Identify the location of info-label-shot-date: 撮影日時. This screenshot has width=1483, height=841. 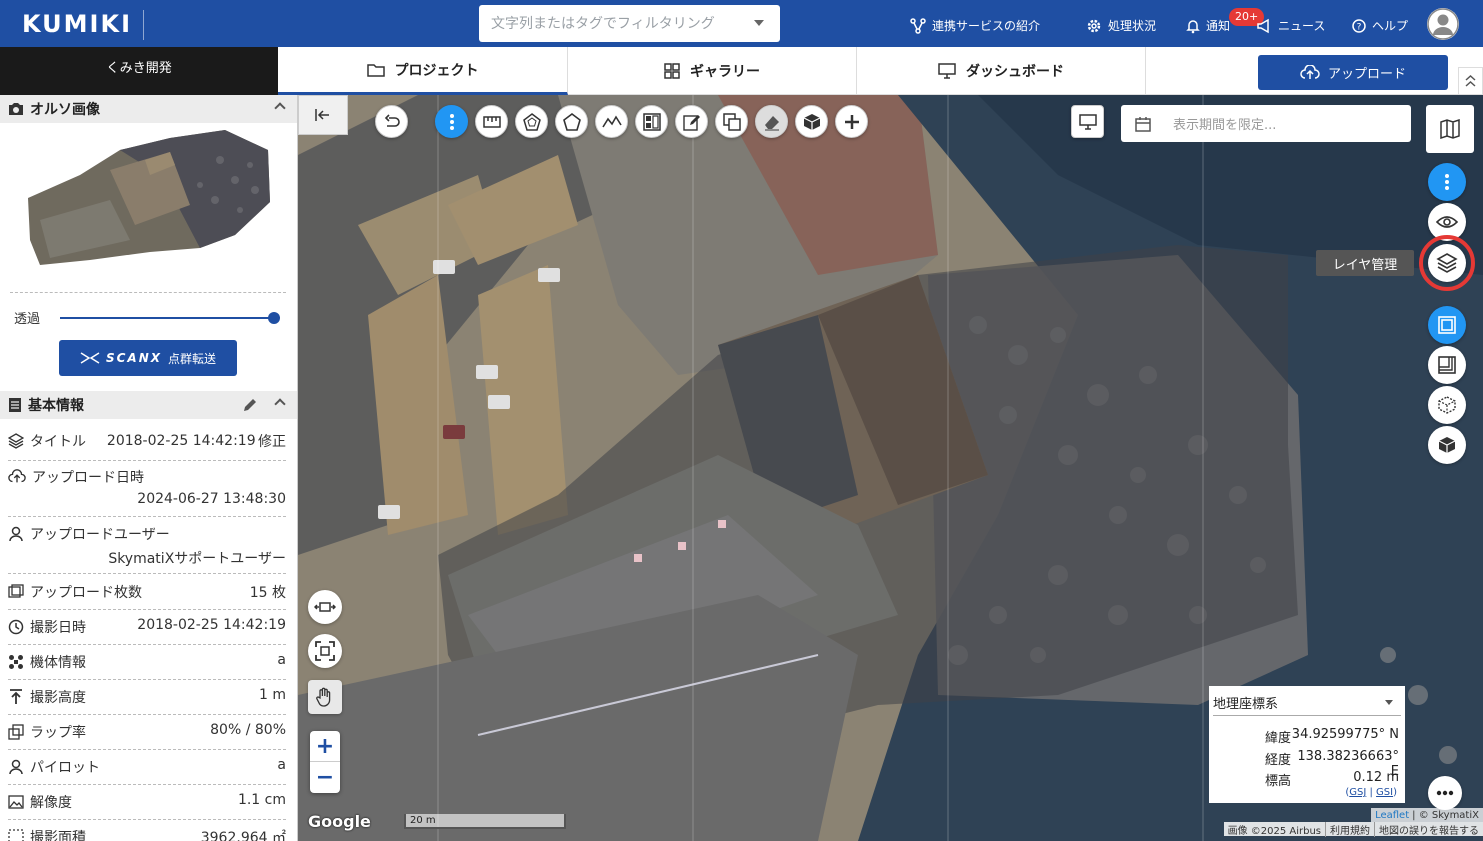
(58, 628).